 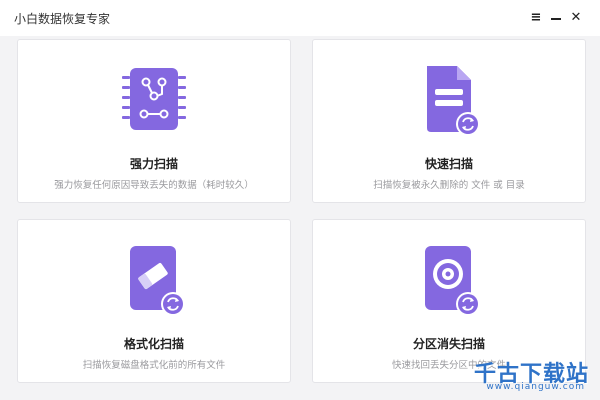 I want to click on document-restore-icon, so click(x=453, y=101).